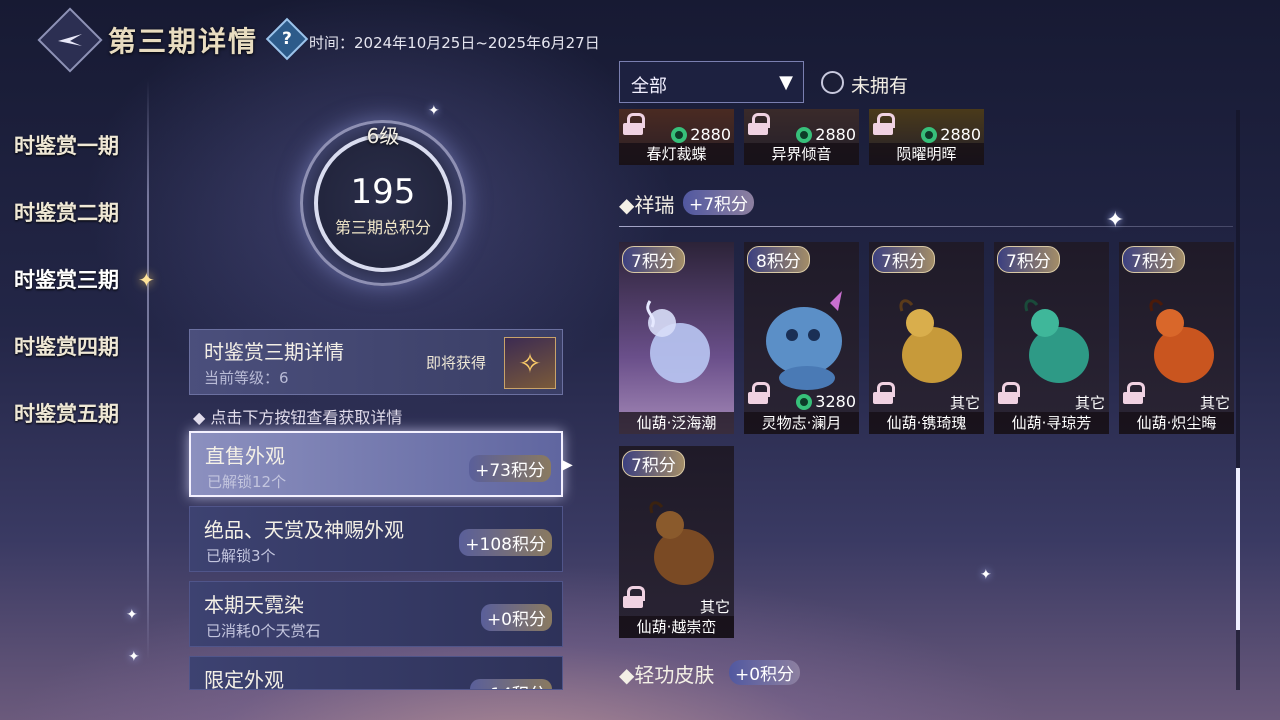 Image resolution: width=1280 pixels, height=720 pixels. What do you see at coordinates (1176, 338) in the screenshot?
I see `item-card: 7积分 其它 仙葫·炽尘晦` at bounding box center [1176, 338].